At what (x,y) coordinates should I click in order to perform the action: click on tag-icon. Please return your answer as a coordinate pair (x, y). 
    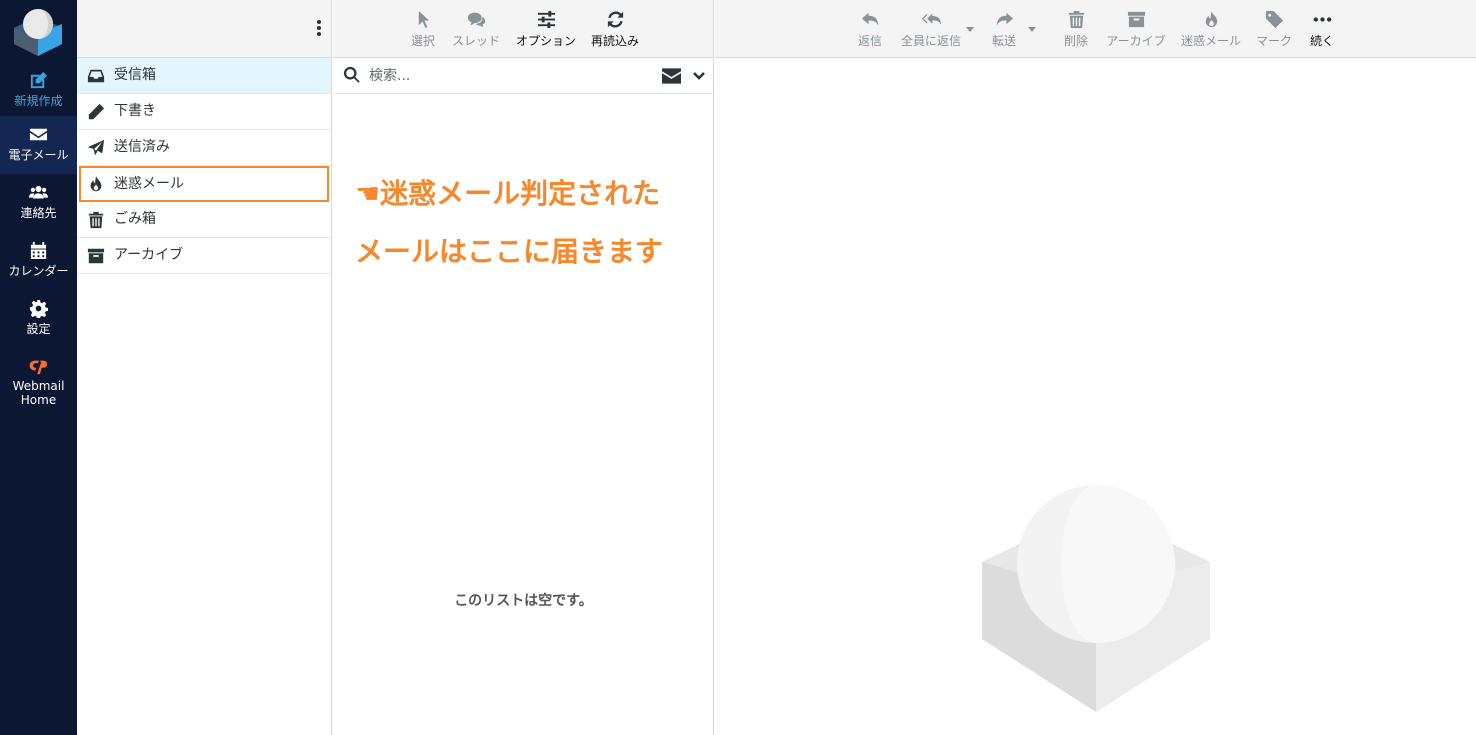
    Looking at the image, I should click on (1274, 19).